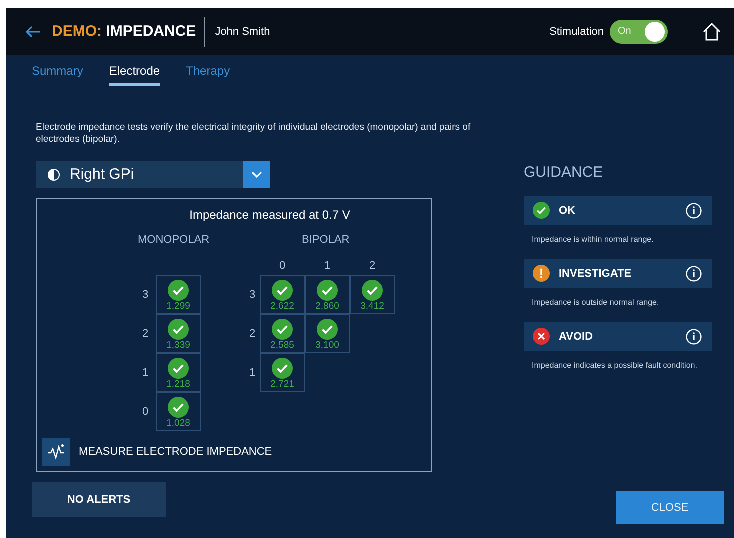 This screenshot has width=734, height=538. I want to click on home-button, so click(712, 32).